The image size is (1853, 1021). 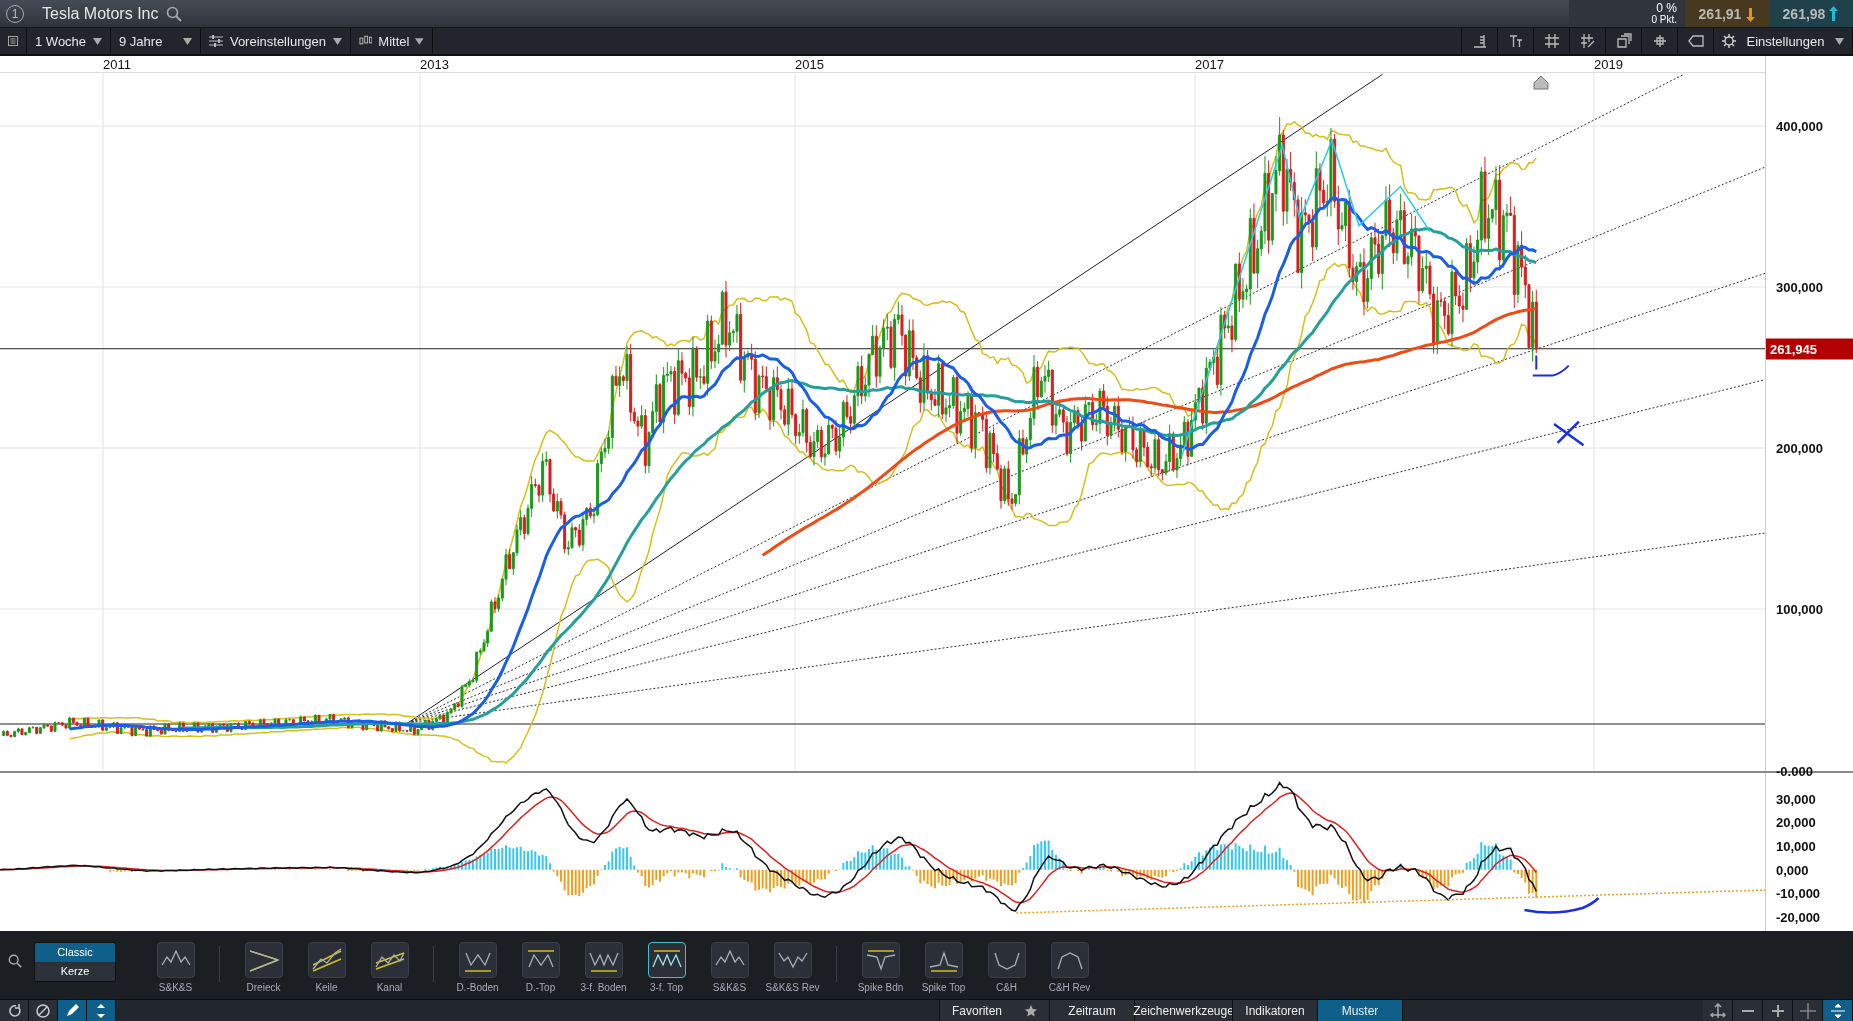 I want to click on pattern-button: Spike Bdn, so click(x=880, y=967).